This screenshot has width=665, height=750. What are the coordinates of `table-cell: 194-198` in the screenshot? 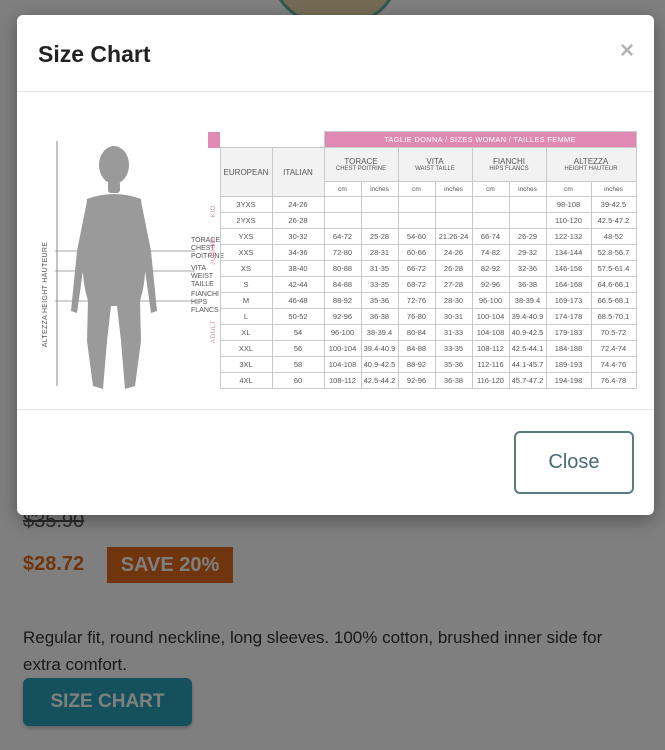 It's located at (568, 380).